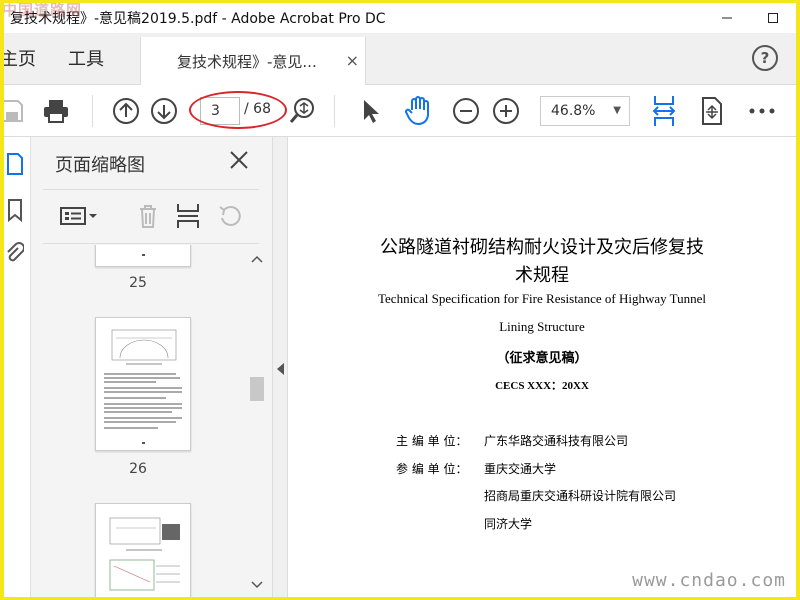  I want to click on site-watermark: www.cndao.com, so click(709, 580).